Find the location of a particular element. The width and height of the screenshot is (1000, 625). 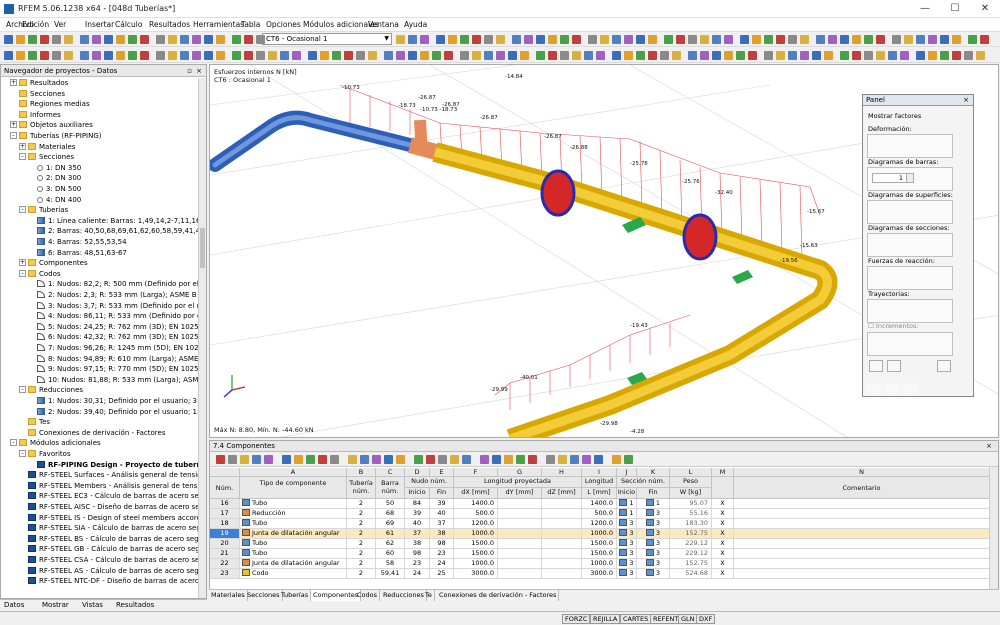

pin-icon: ▫ is located at coordinates (189, 71).